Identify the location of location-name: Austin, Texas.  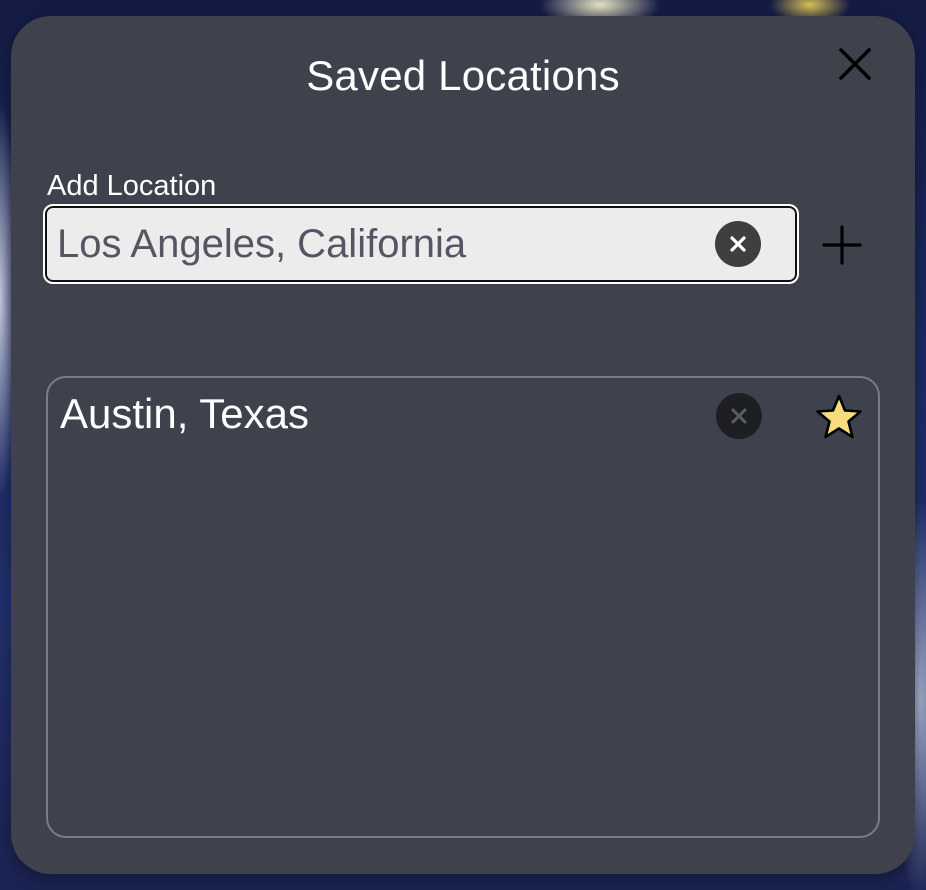
(185, 413).